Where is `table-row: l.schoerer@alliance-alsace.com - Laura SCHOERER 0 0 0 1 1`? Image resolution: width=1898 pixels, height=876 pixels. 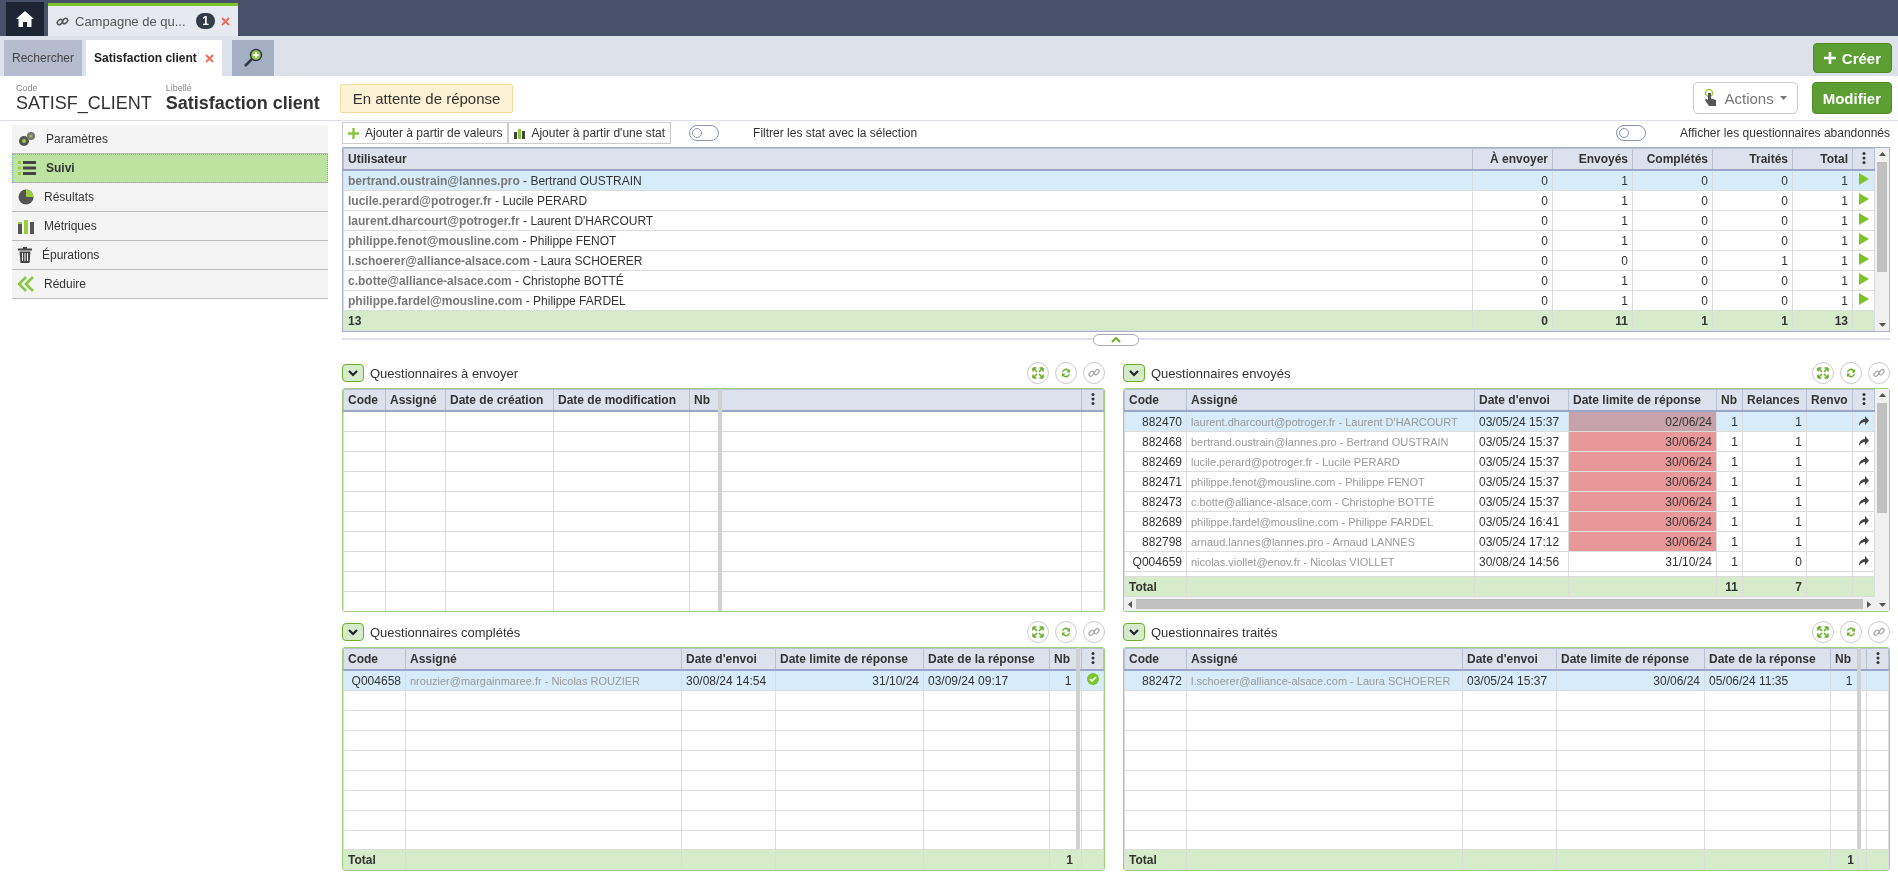 table-row: l.schoerer@alliance-alsace.com - Laura SCHOERER 0 0 0 1 1 is located at coordinates (1109, 260).